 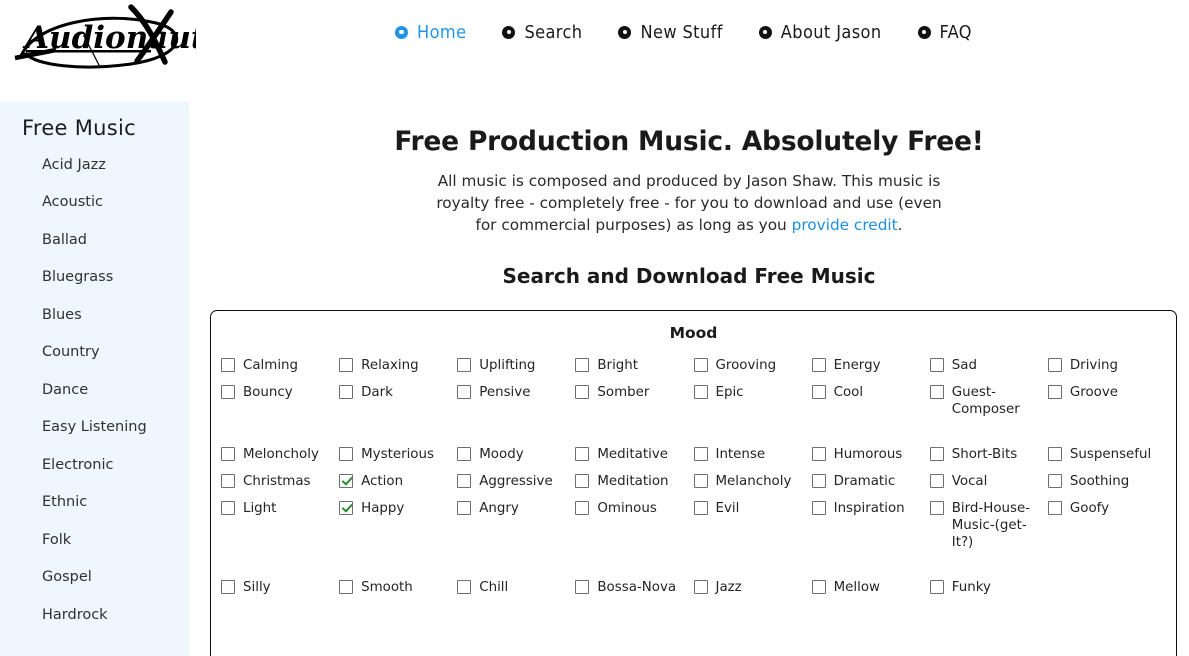 What do you see at coordinates (752, 454) in the screenshot?
I see `mood-option-intense: Intense` at bounding box center [752, 454].